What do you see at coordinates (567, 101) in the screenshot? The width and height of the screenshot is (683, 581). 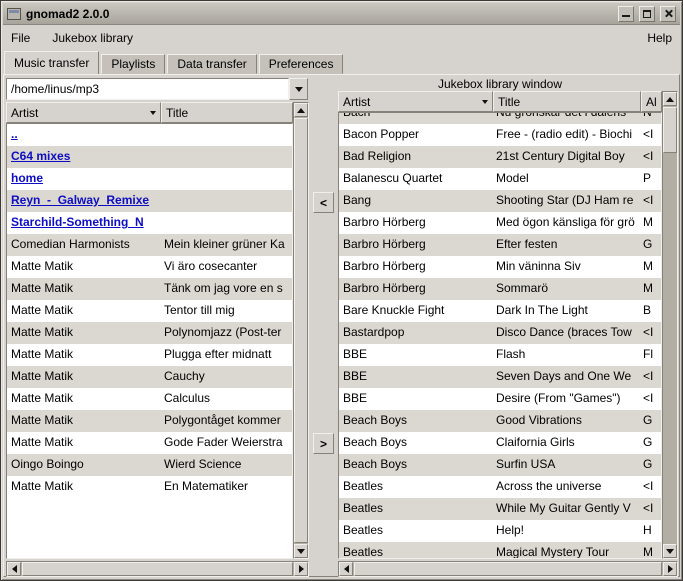 I see `jukebox-title-column-header: Title` at bounding box center [567, 101].